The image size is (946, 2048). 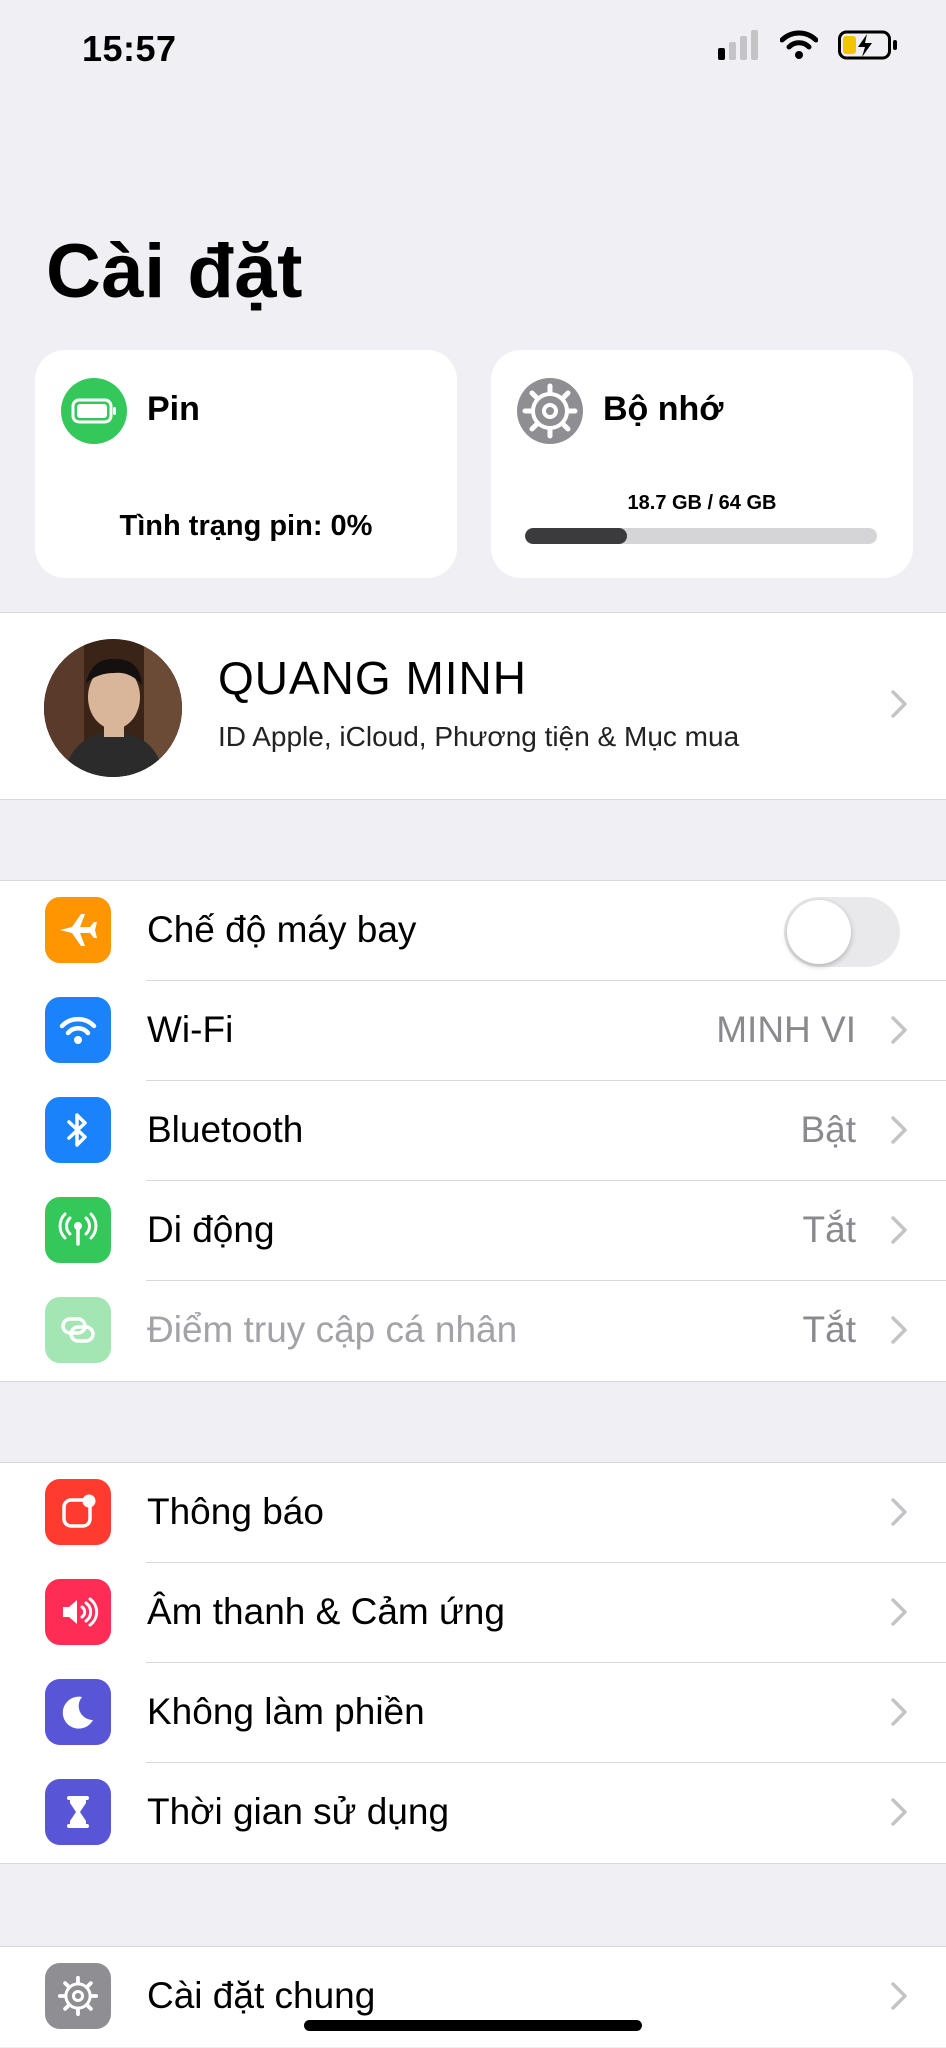 I want to click on battery-health-text: Tình trạng pin: 0%, so click(x=246, y=526).